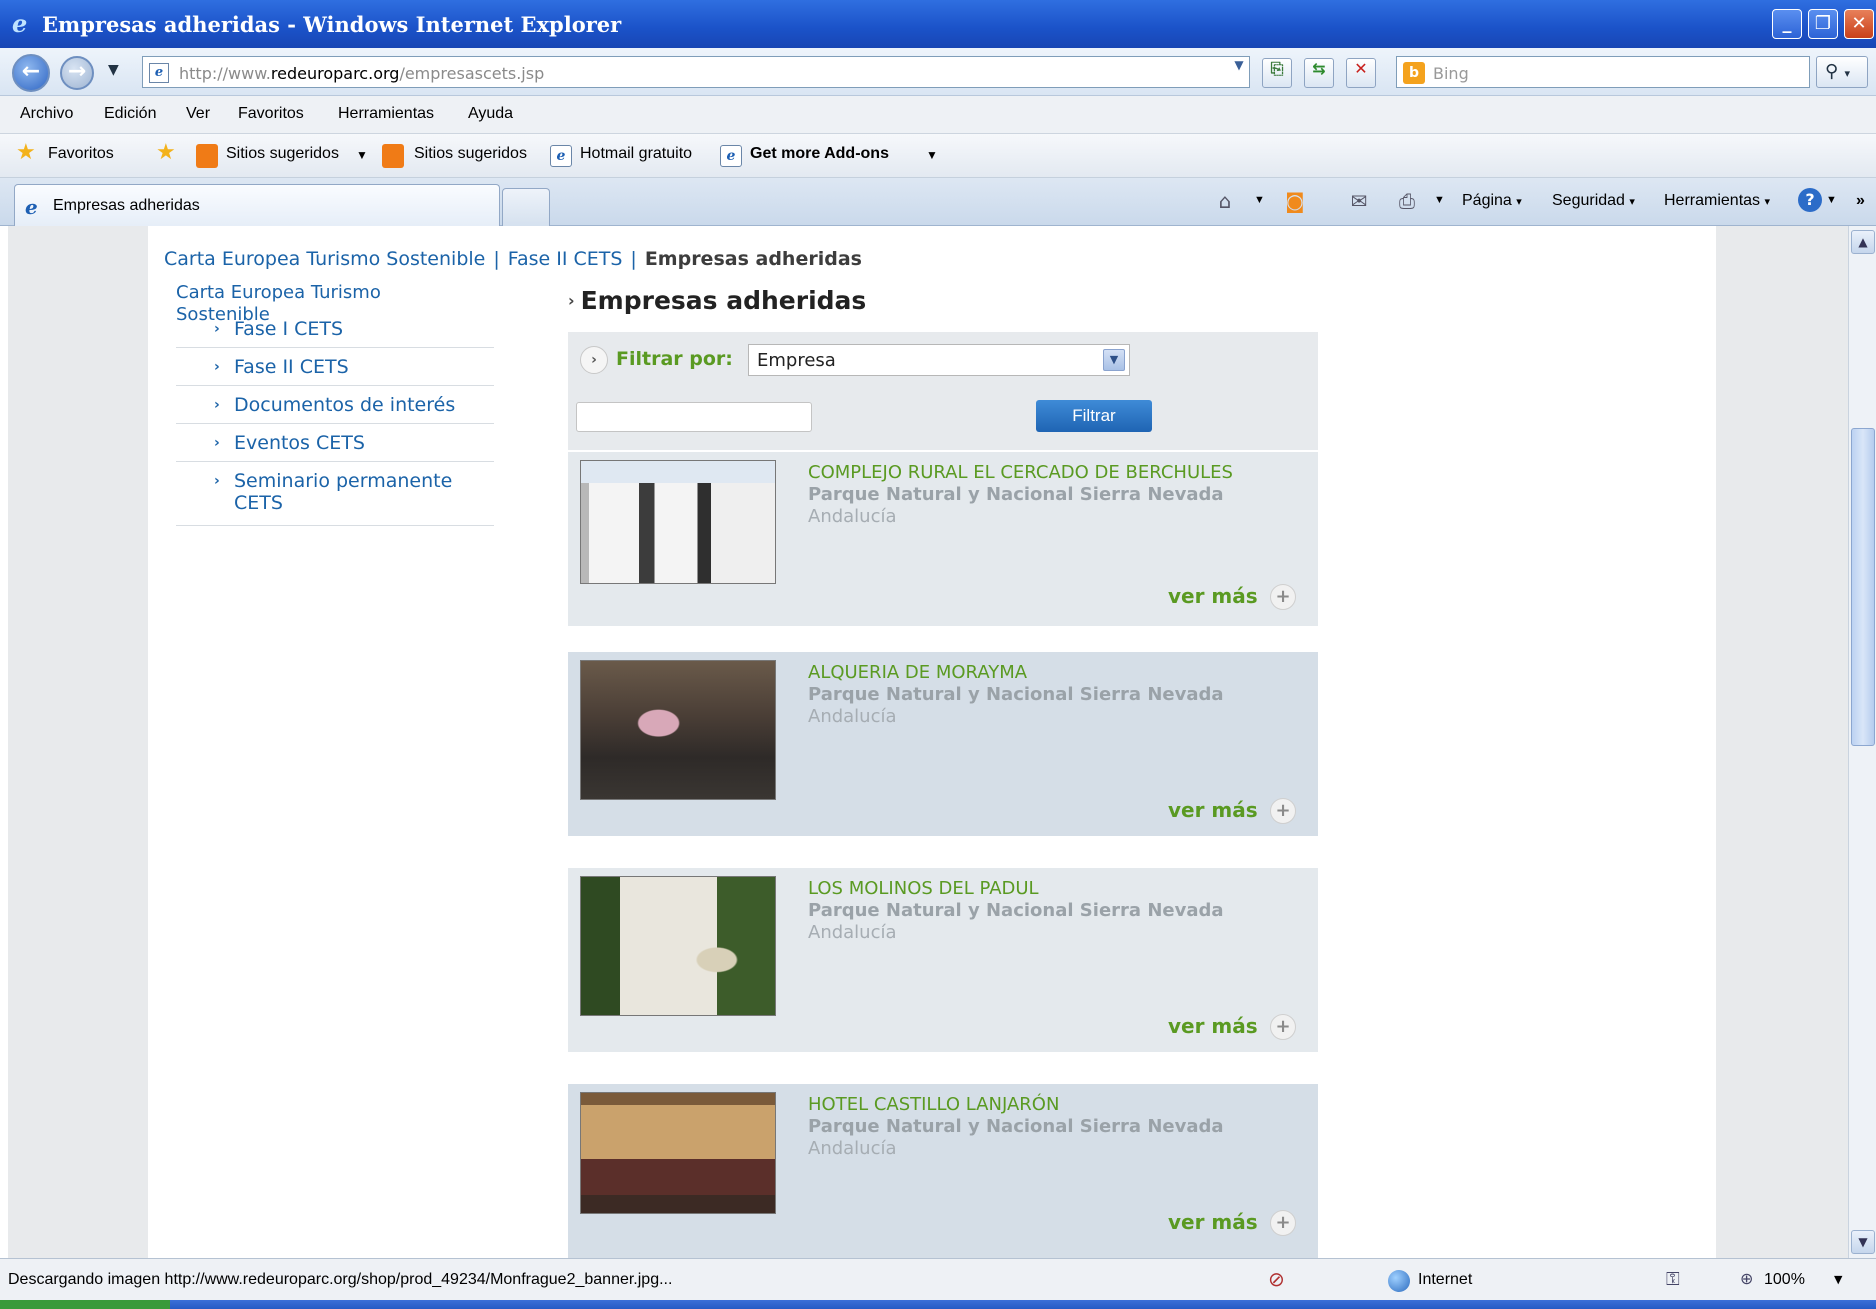  What do you see at coordinates (335, 371) in the screenshot?
I see `sidebar-item-fase-ii: › Fase II CETS` at bounding box center [335, 371].